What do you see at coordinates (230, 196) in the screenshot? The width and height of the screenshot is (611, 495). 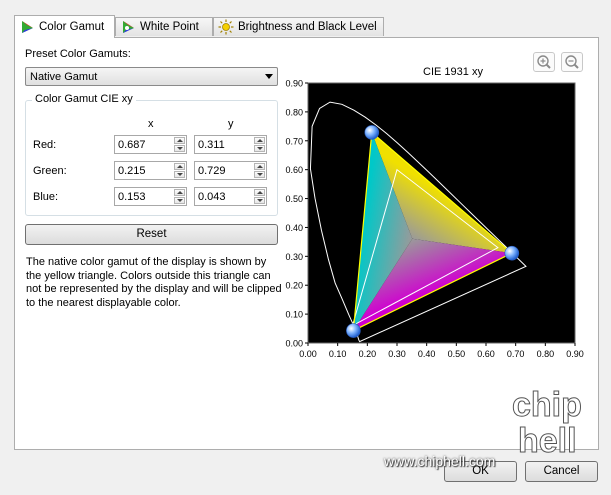 I see `blue-y-spinbox: 0.043` at bounding box center [230, 196].